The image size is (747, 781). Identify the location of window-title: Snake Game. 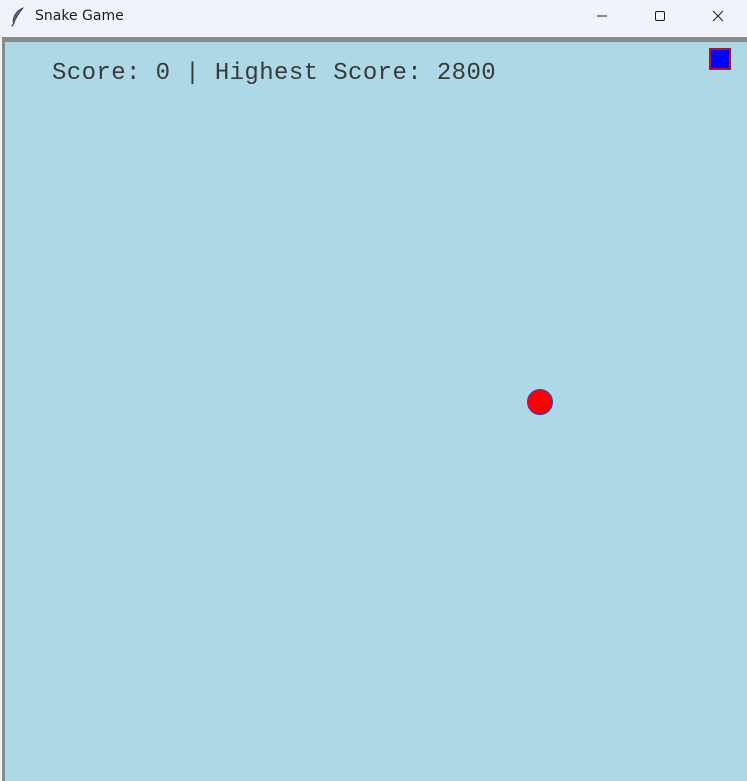
(79, 16).